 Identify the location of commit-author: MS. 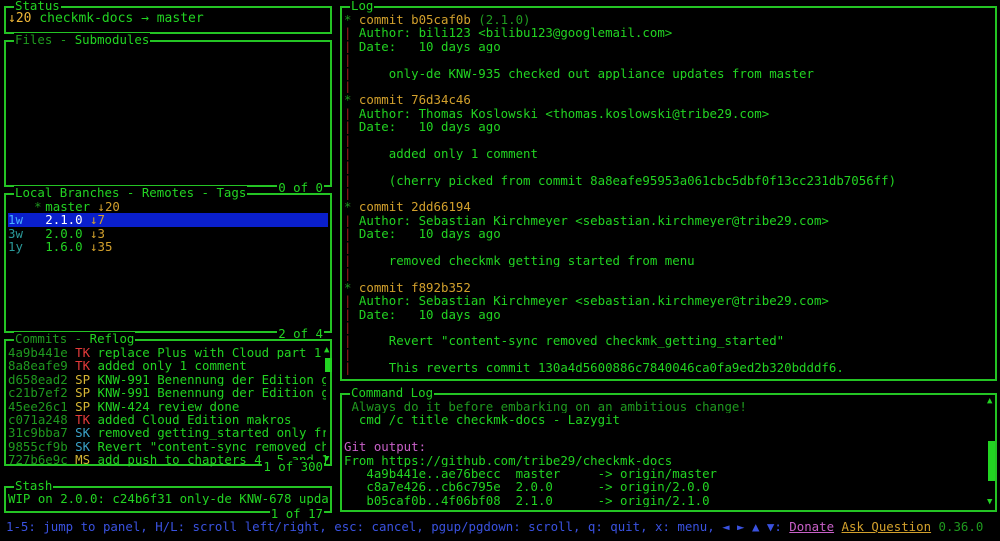
(83, 460).